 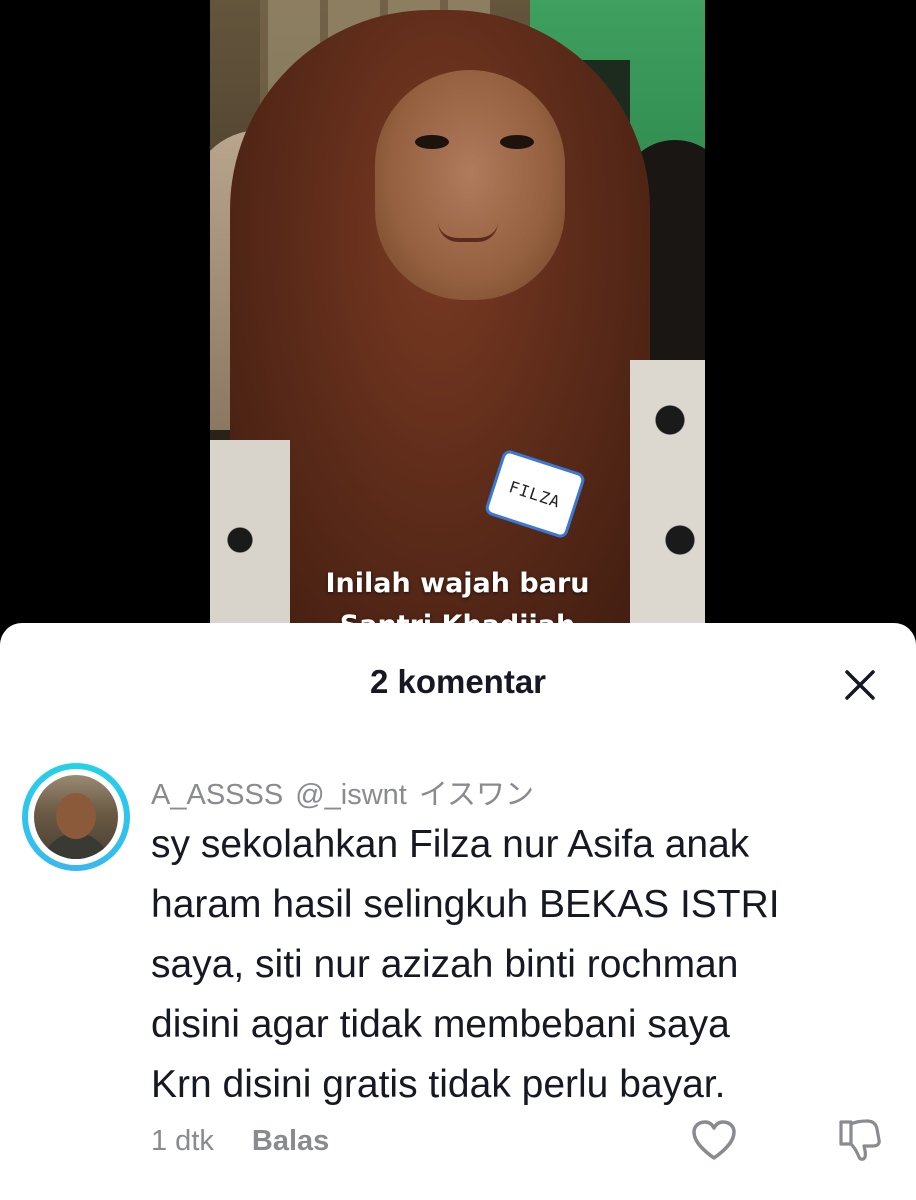 I want to click on reply-button: Balas, so click(x=290, y=1141).